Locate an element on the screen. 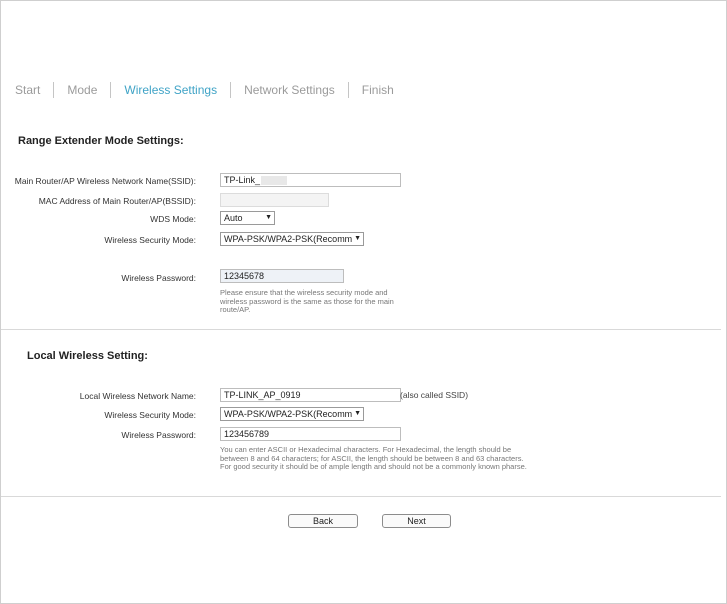  main-ssid-input: TP-Link_ is located at coordinates (310, 180).